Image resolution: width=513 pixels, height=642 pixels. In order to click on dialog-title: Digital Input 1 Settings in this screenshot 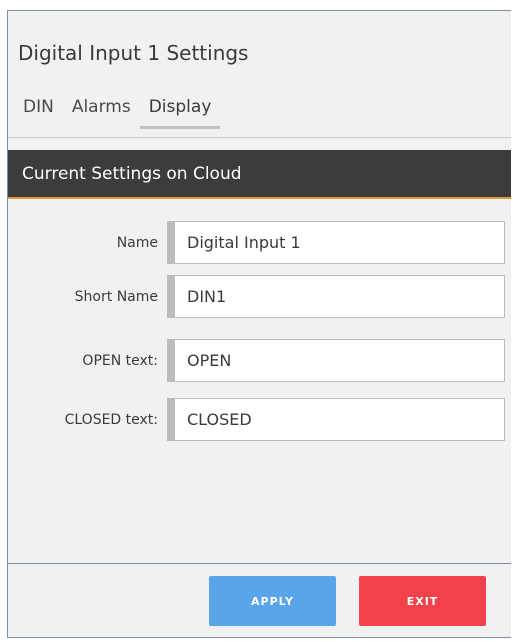, I will do `click(133, 53)`.